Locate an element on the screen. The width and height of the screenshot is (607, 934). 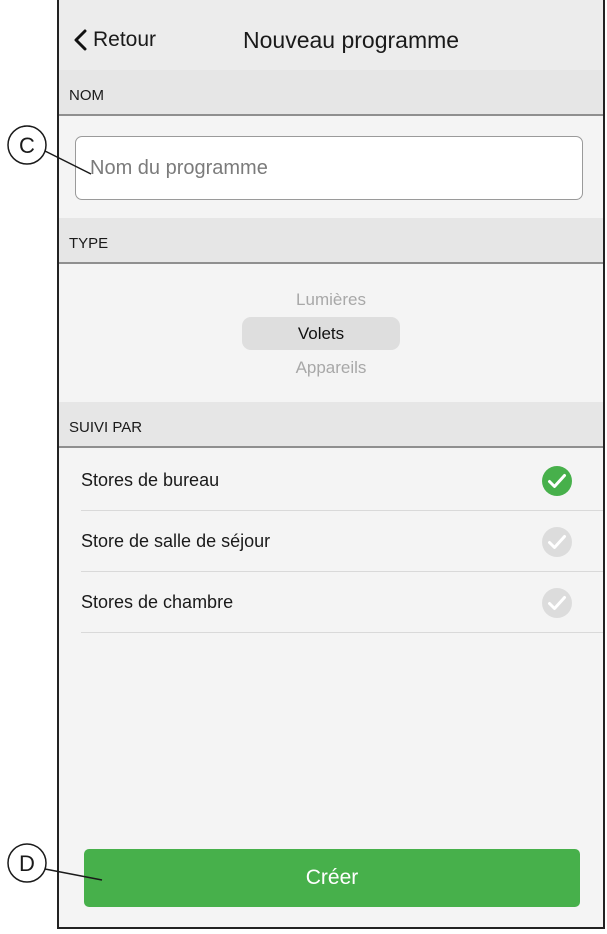
callout-d-label: D is located at coordinates (27, 863).